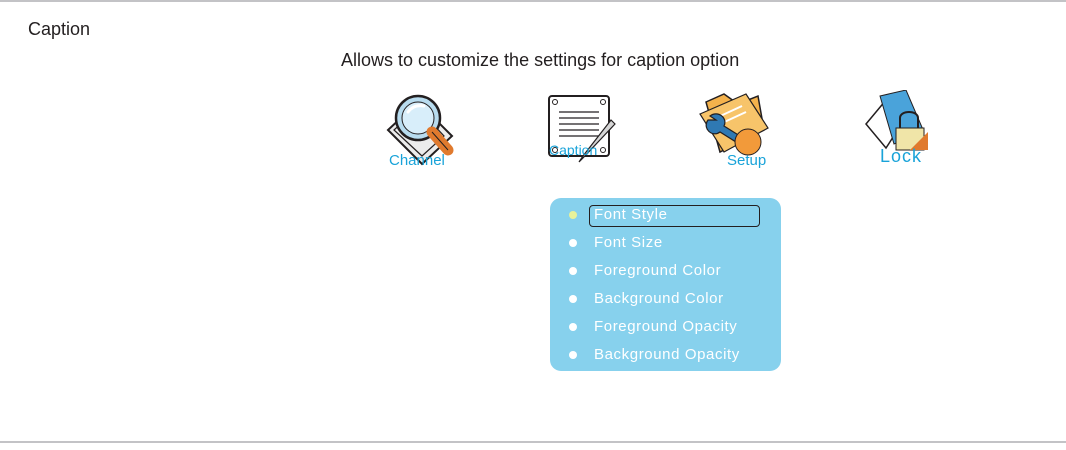 The height and width of the screenshot is (450, 1066). I want to click on channel-menu-button: Channel, so click(427, 130).